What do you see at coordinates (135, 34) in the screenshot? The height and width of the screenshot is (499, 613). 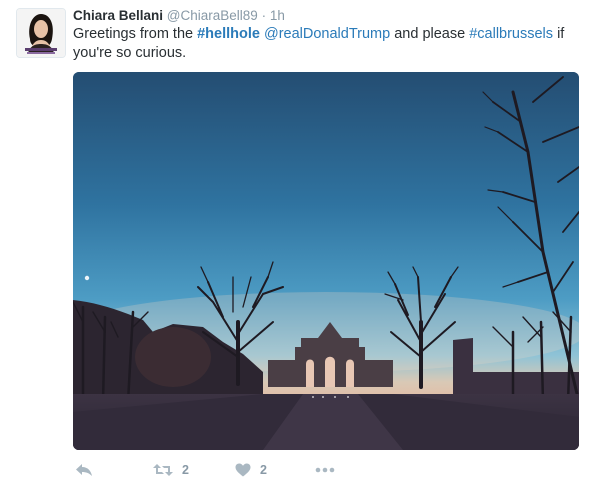 I see `tweet-text-segment: Greetings from the` at bounding box center [135, 34].